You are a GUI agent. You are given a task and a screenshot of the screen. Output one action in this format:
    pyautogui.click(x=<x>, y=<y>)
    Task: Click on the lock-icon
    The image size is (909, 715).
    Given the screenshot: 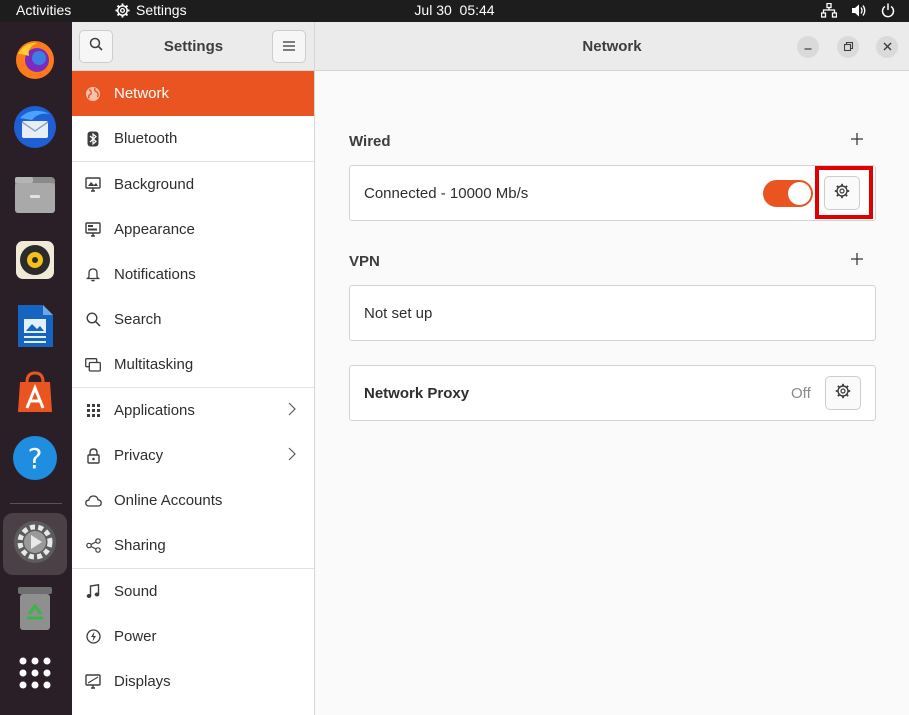 What is the action you would take?
    pyautogui.click(x=93, y=455)
    